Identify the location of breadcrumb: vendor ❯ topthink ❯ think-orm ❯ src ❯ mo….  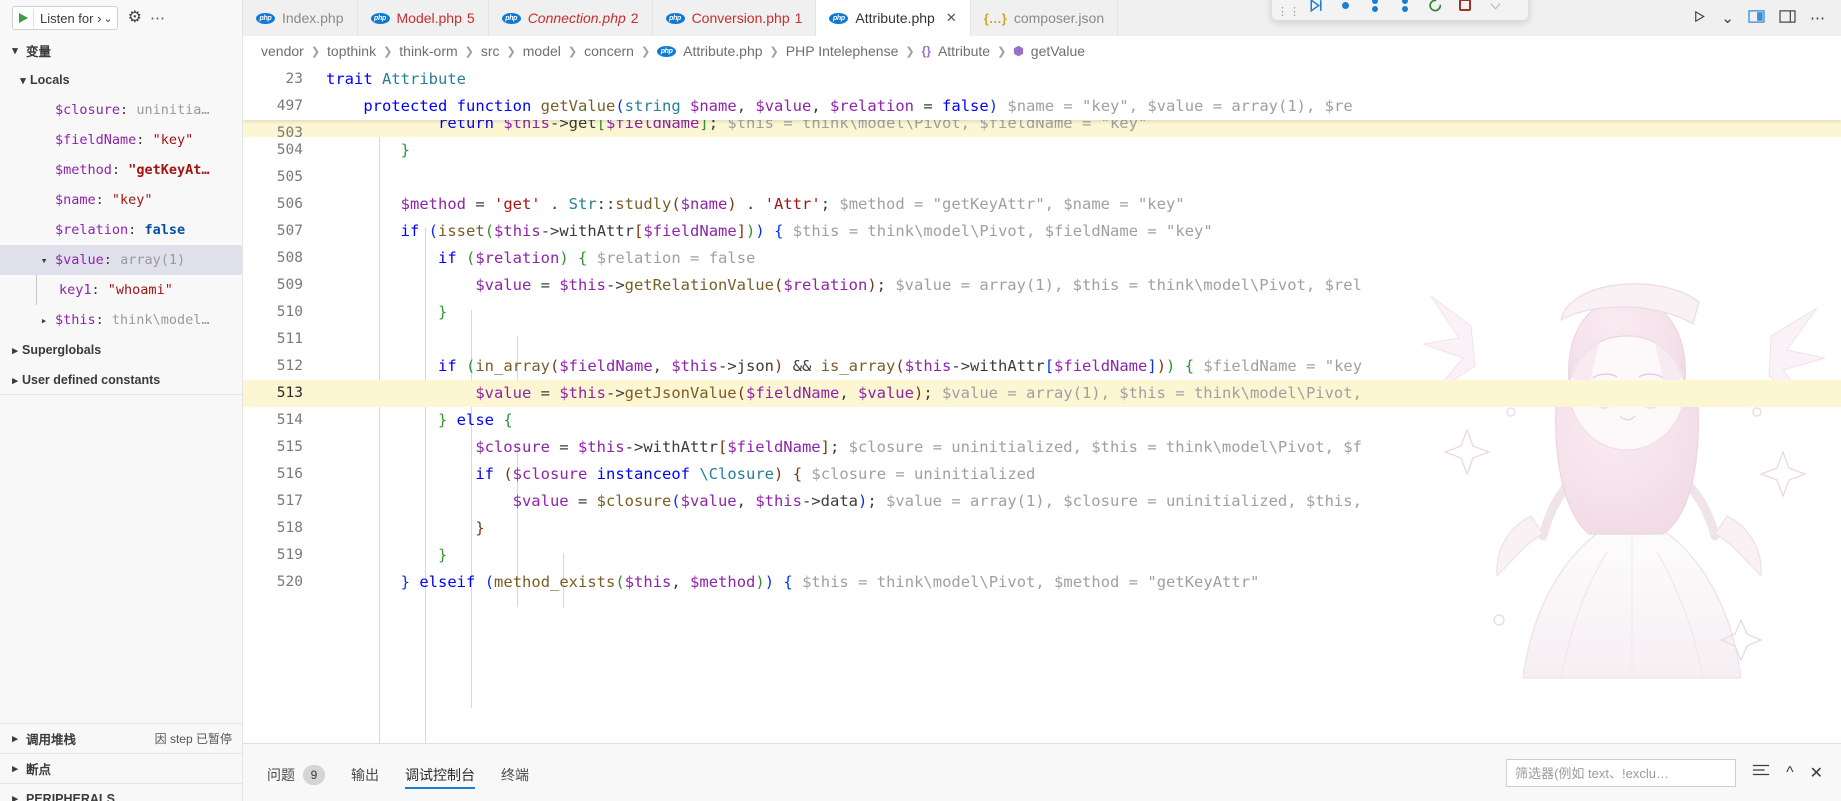
(1042, 51).